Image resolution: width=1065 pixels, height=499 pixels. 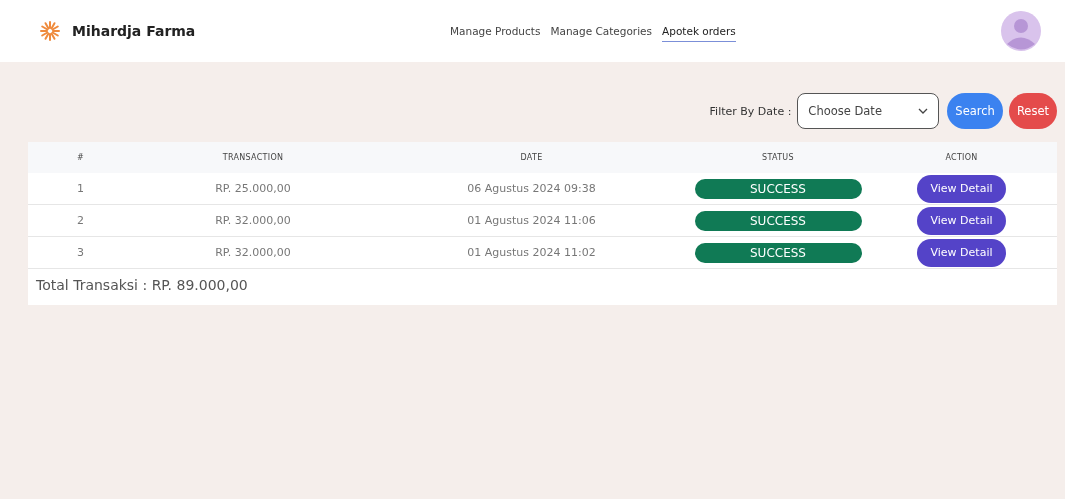 I want to click on column-header: #, so click(x=80, y=157).